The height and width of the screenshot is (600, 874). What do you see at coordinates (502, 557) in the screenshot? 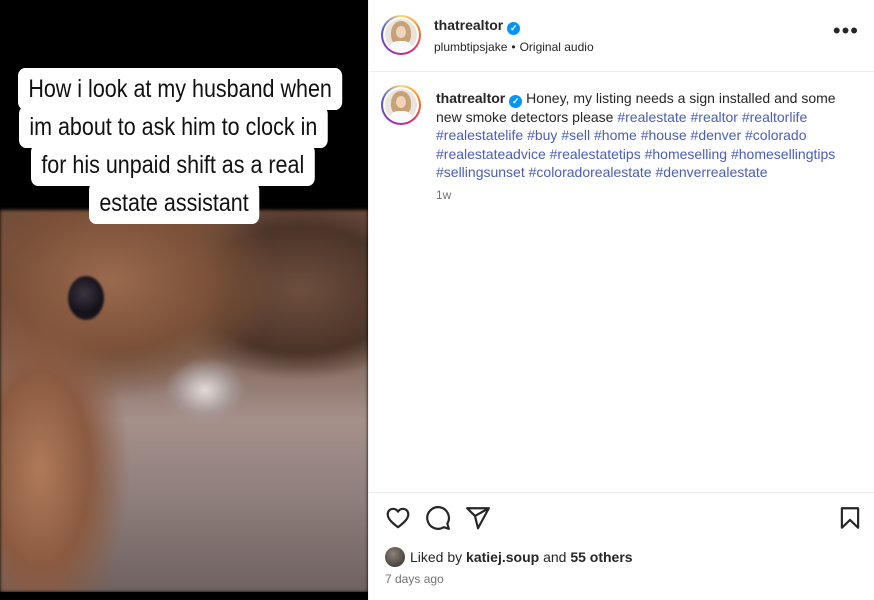
I see `liker-username: katiej.soup` at bounding box center [502, 557].